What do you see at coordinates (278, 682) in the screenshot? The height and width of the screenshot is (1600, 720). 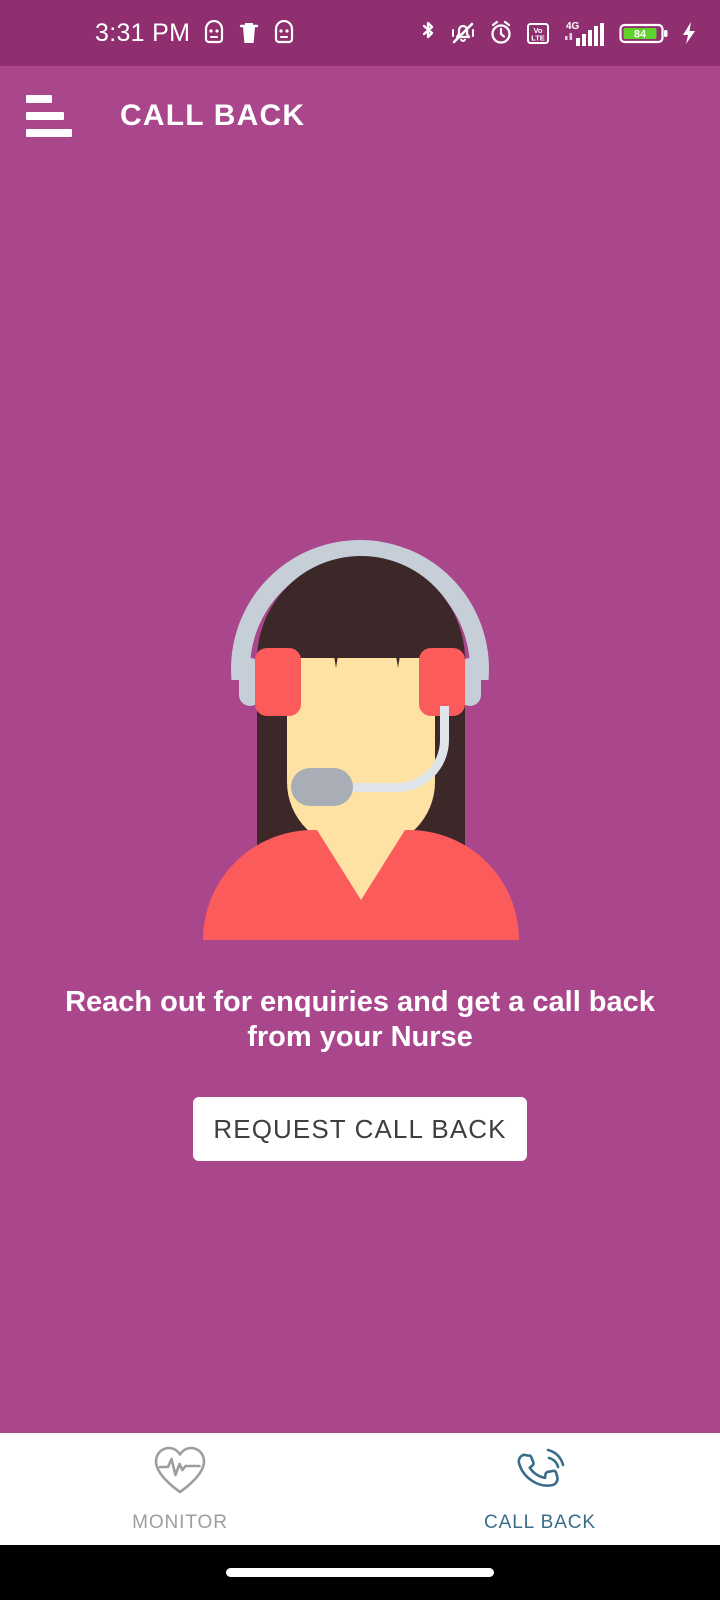 I see `ear-cup-left` at bounding box center [278, 682].